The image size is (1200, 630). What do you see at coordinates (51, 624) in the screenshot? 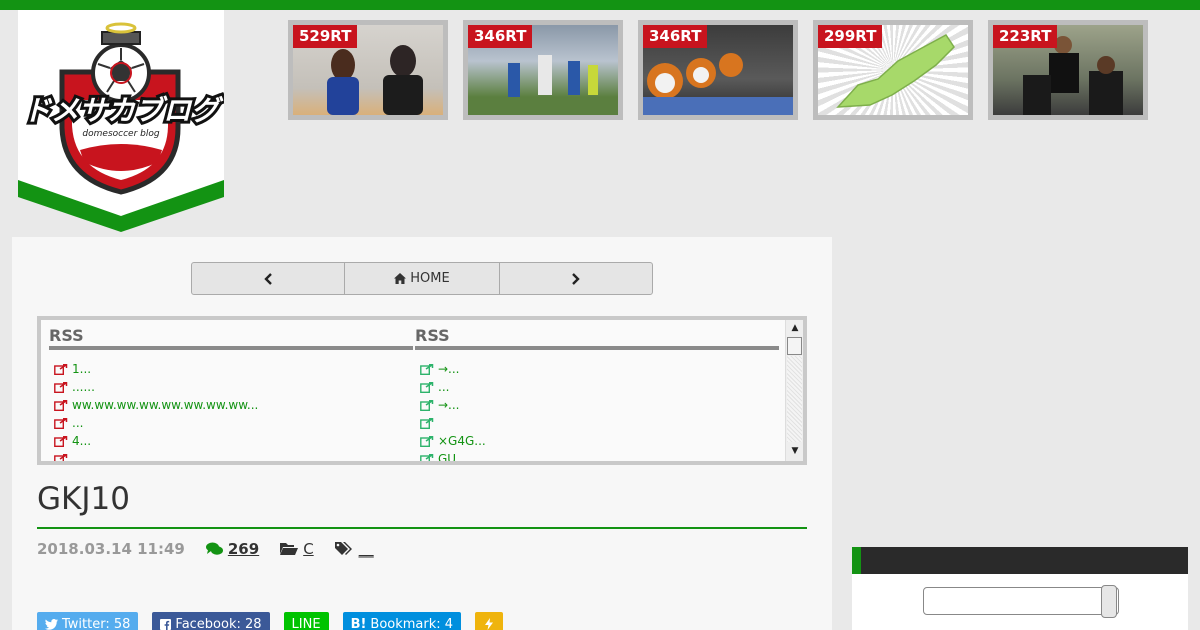
I see `twitter-icon` at bounding box center [51, 624].